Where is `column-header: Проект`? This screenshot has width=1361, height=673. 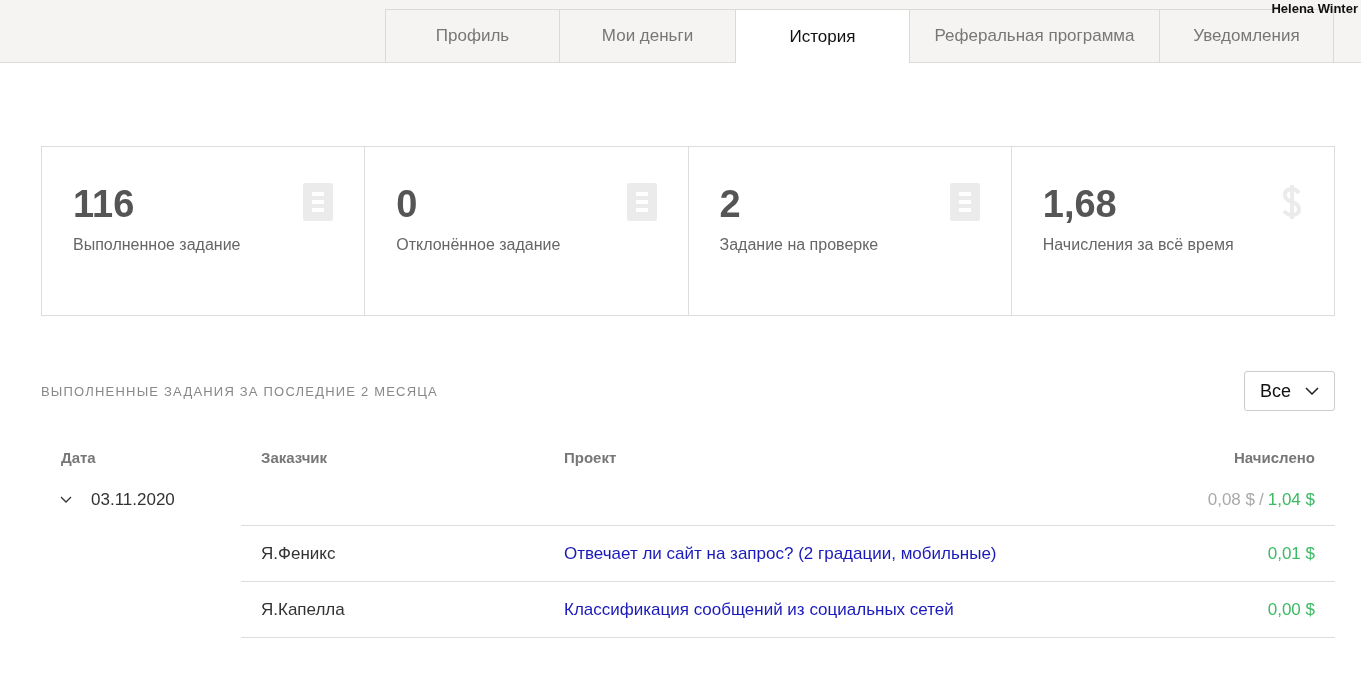
column-header: Проект is located at coordinates (591, 458).